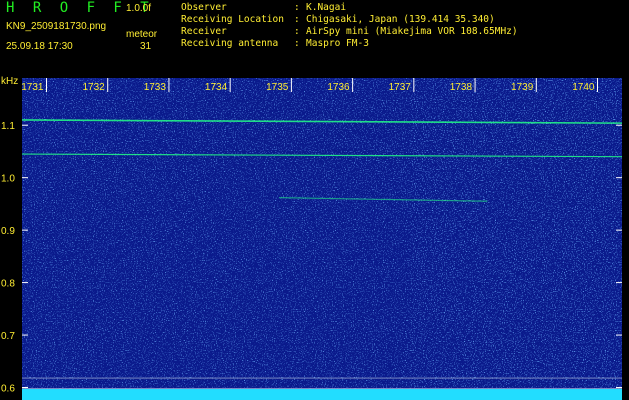  I want to click on info-value-observer: K.Nagai, so click(326, 7).